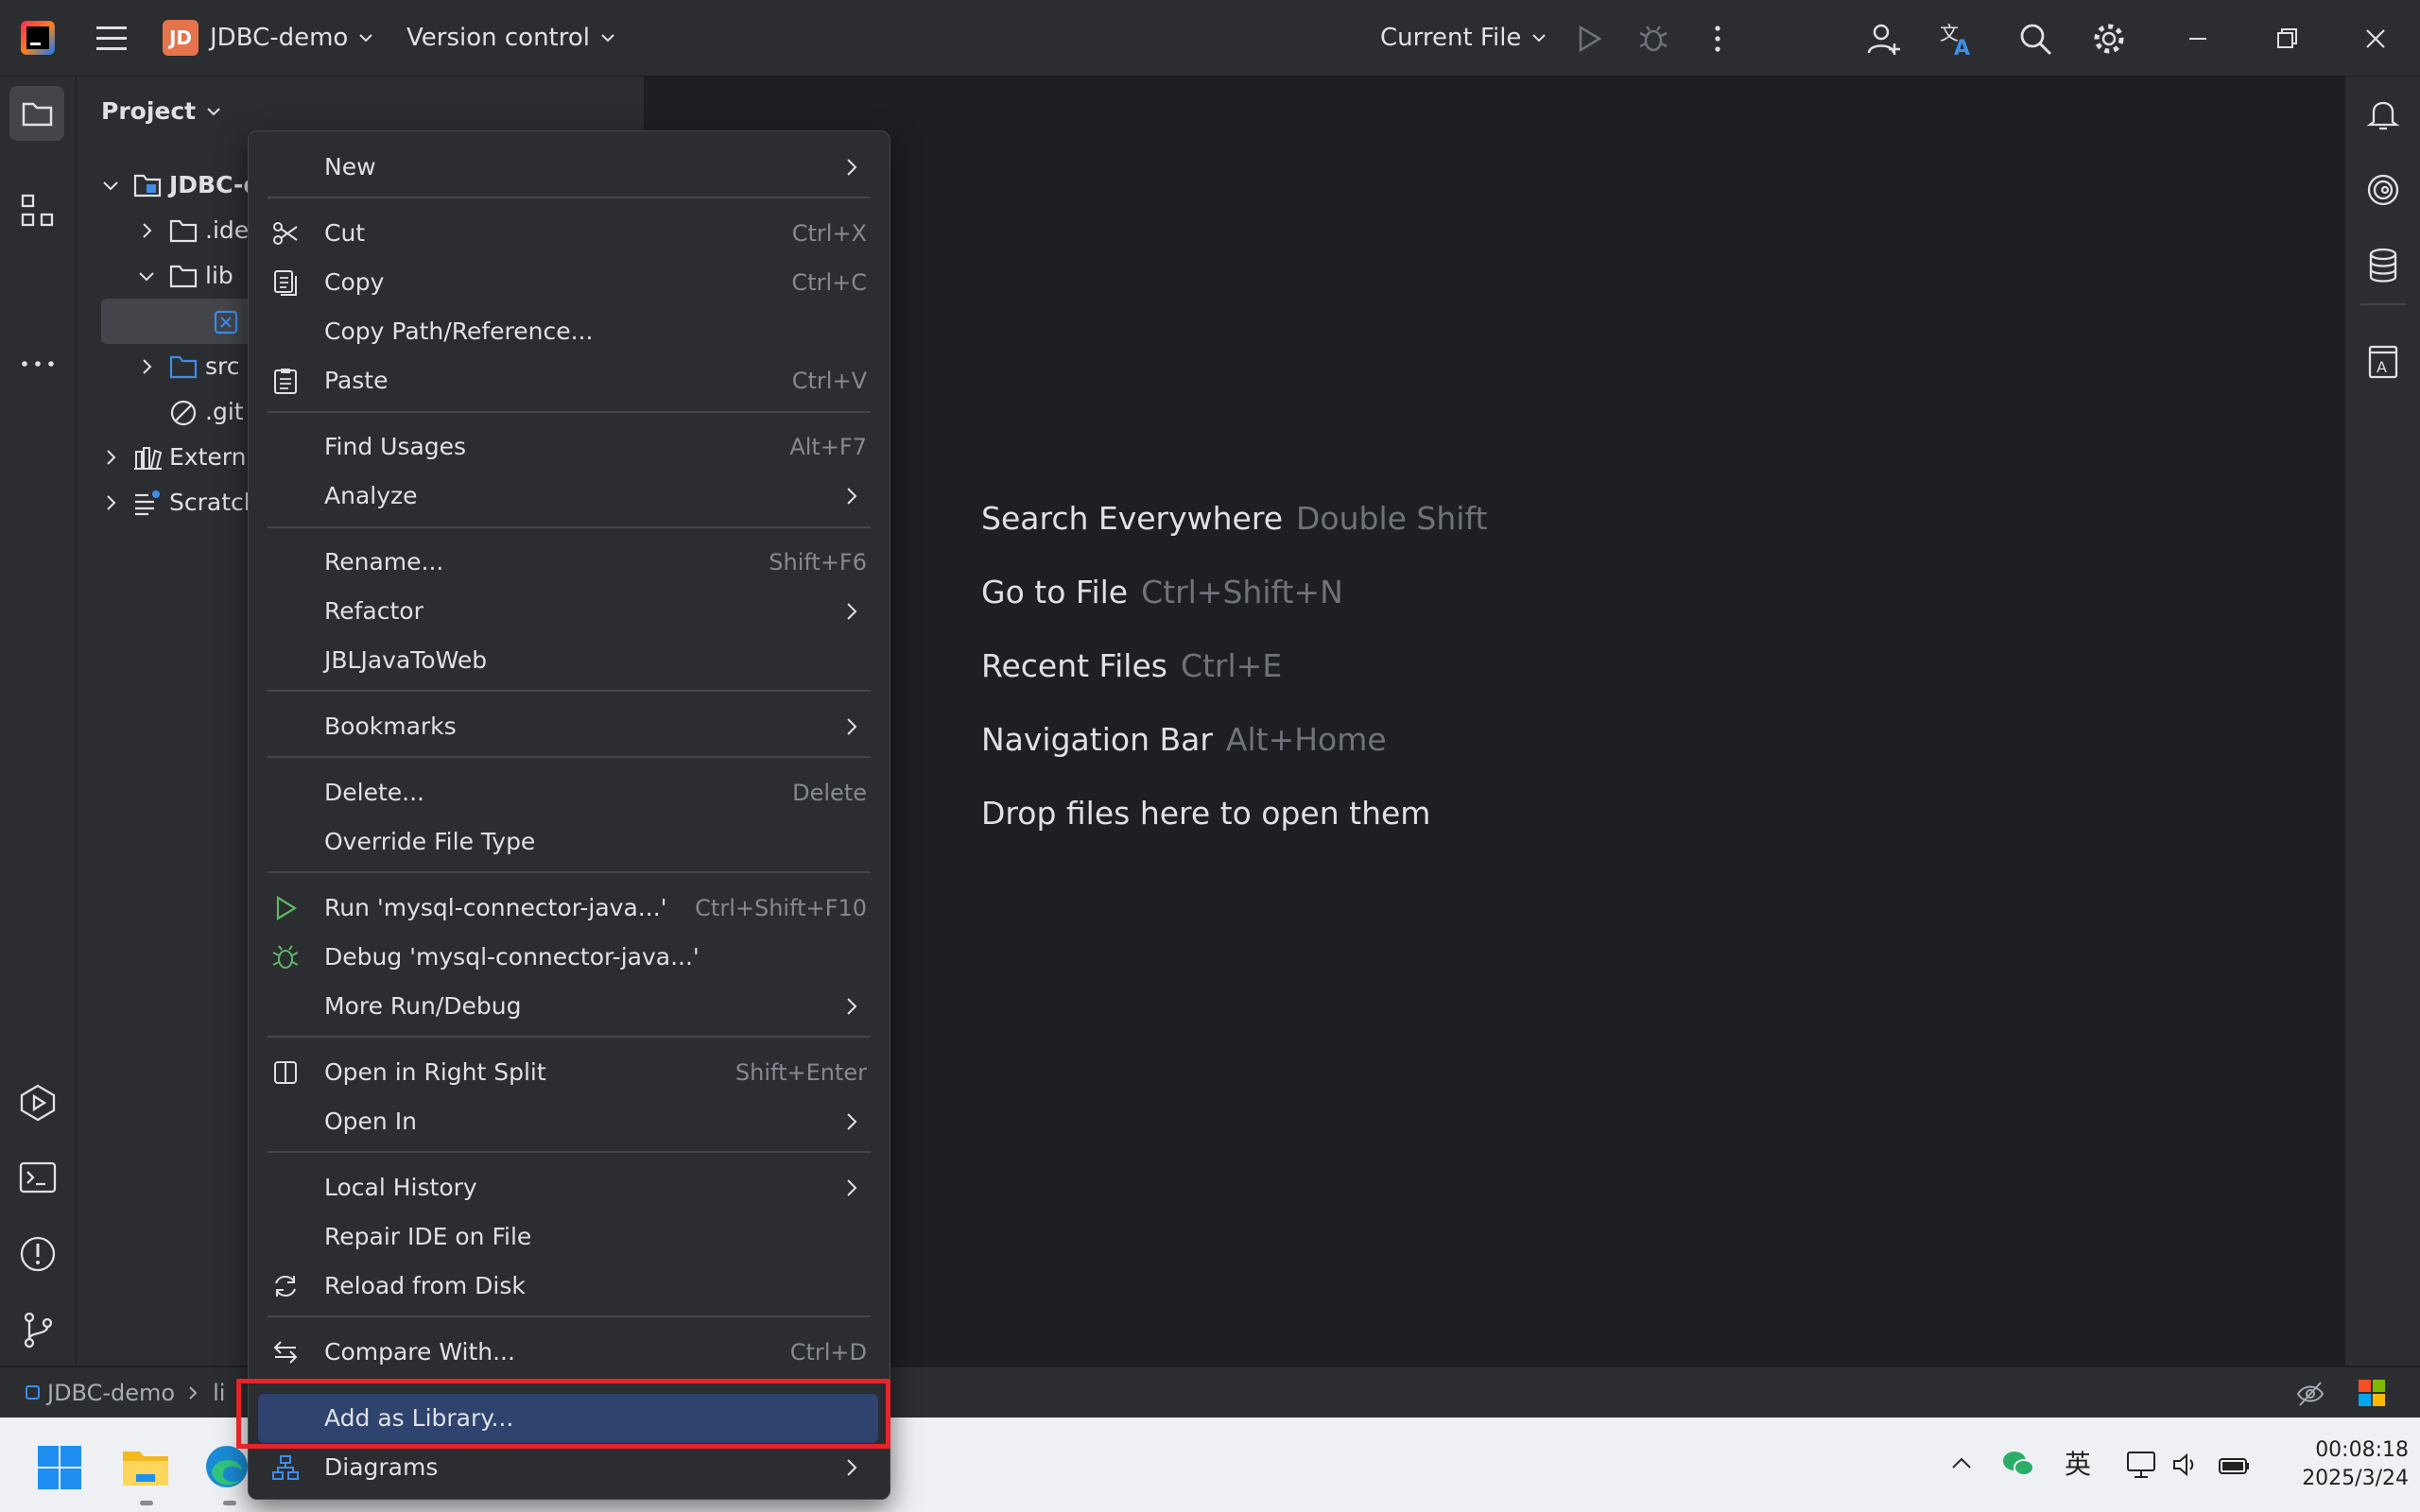  I want to click on services-icon, so click(38, 1103).